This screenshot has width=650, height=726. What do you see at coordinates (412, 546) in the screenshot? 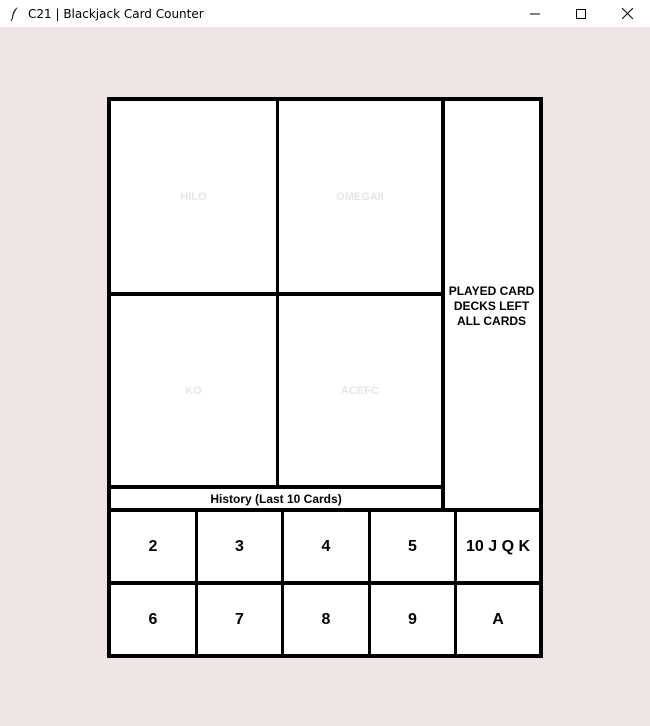
I see `card-button-5: 5` at bounding box center [412, 546].